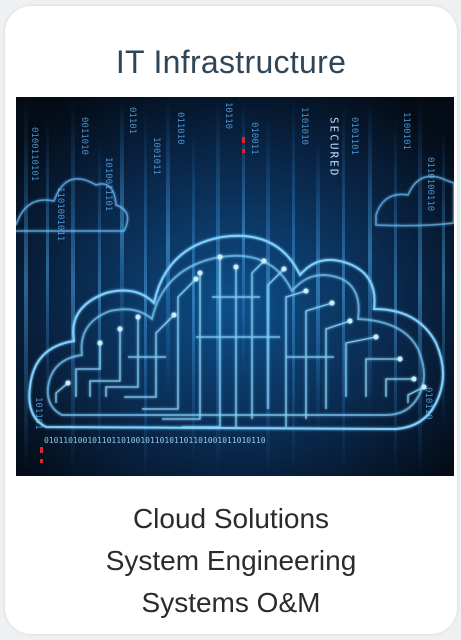  I want to click on svg-text: 10110, so click(228, 115).